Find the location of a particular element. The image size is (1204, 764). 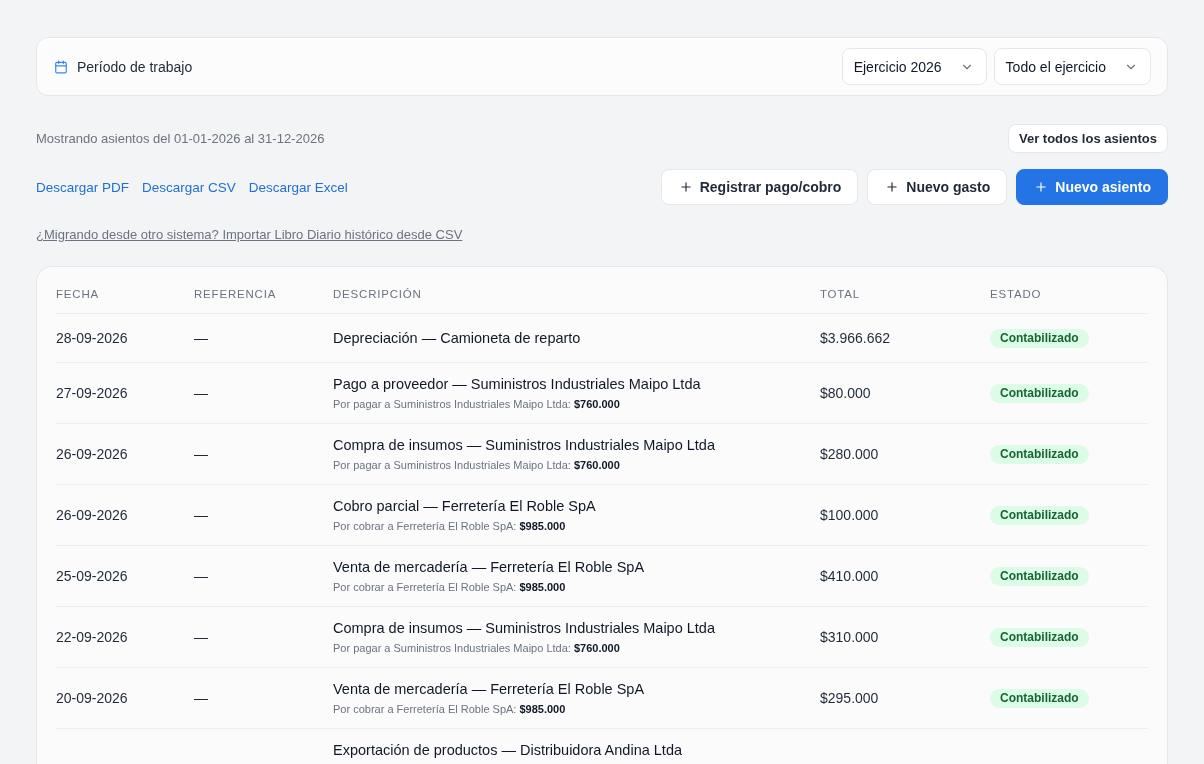

period-dropdown: Ejercicio 2026 is located at coordinates (914, 66).